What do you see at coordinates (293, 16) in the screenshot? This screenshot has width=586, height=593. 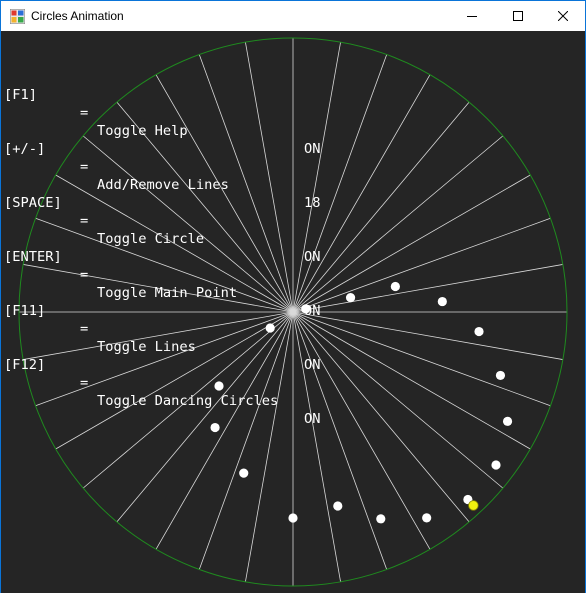 I see `title-bar: Circles Animation` at bounding box center [293, 16].